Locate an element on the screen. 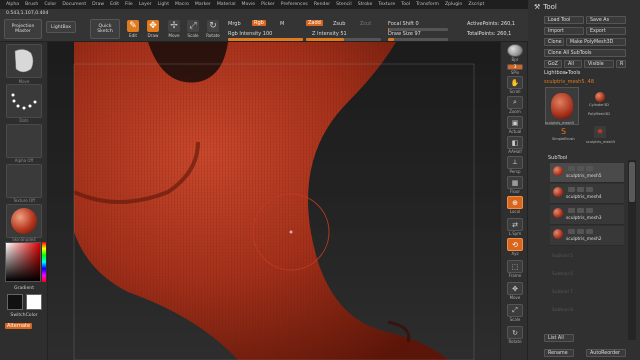 The width and height of the screenshot is (640, 360). lightbox-tools-link: Lightbox▸Tools is located at coordinates (562, 73).